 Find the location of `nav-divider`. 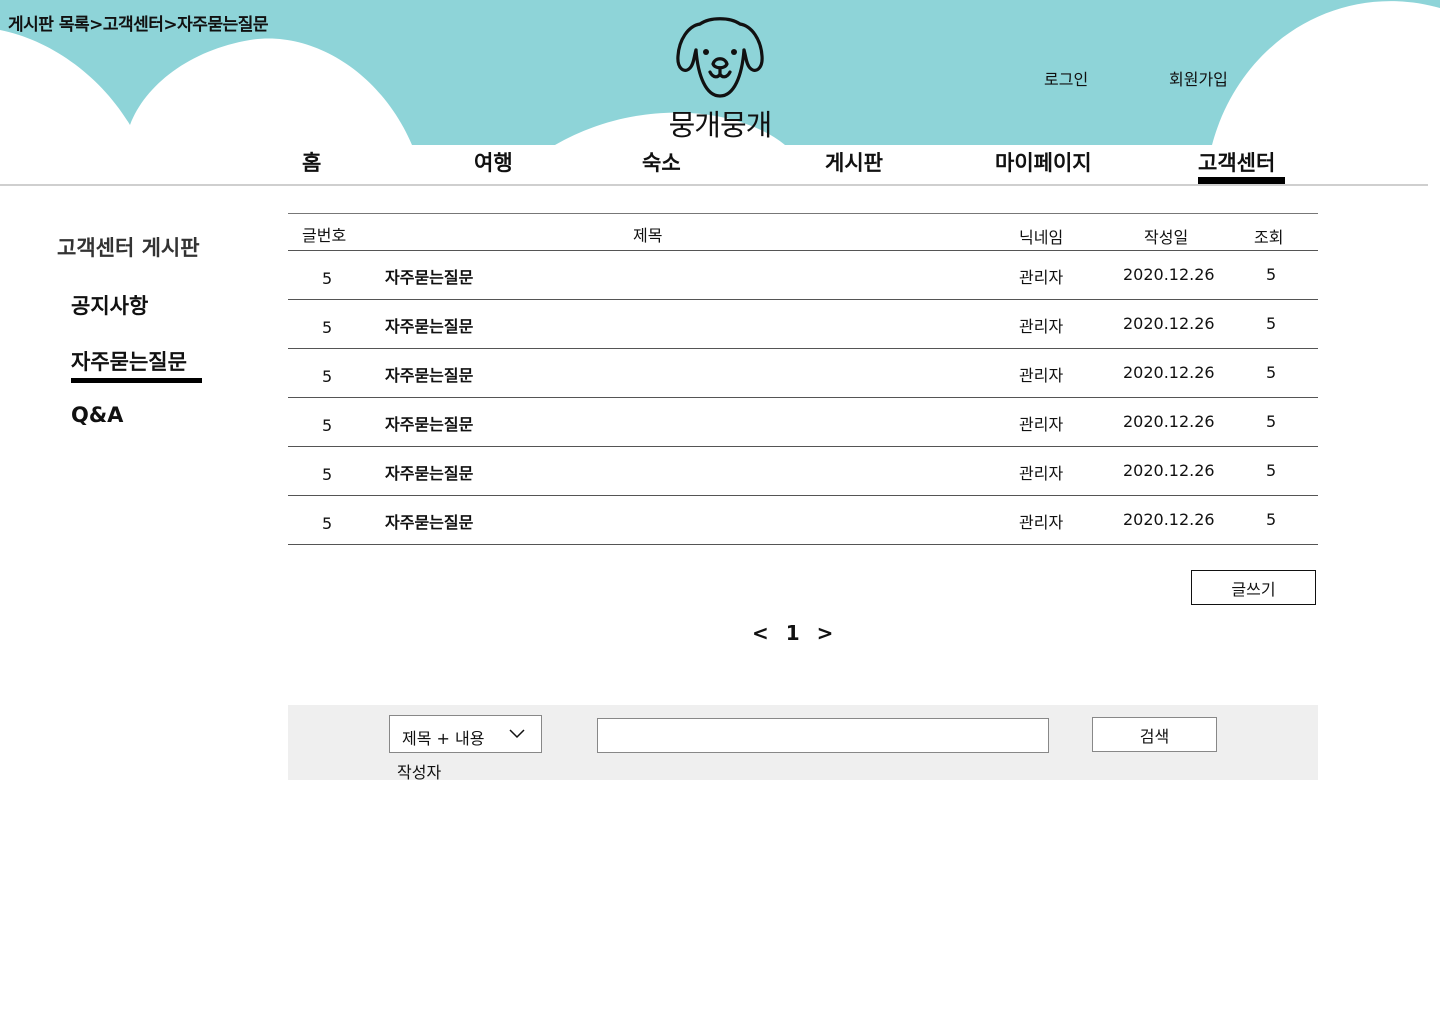

nav-divider is located at coordinates (714, 185).